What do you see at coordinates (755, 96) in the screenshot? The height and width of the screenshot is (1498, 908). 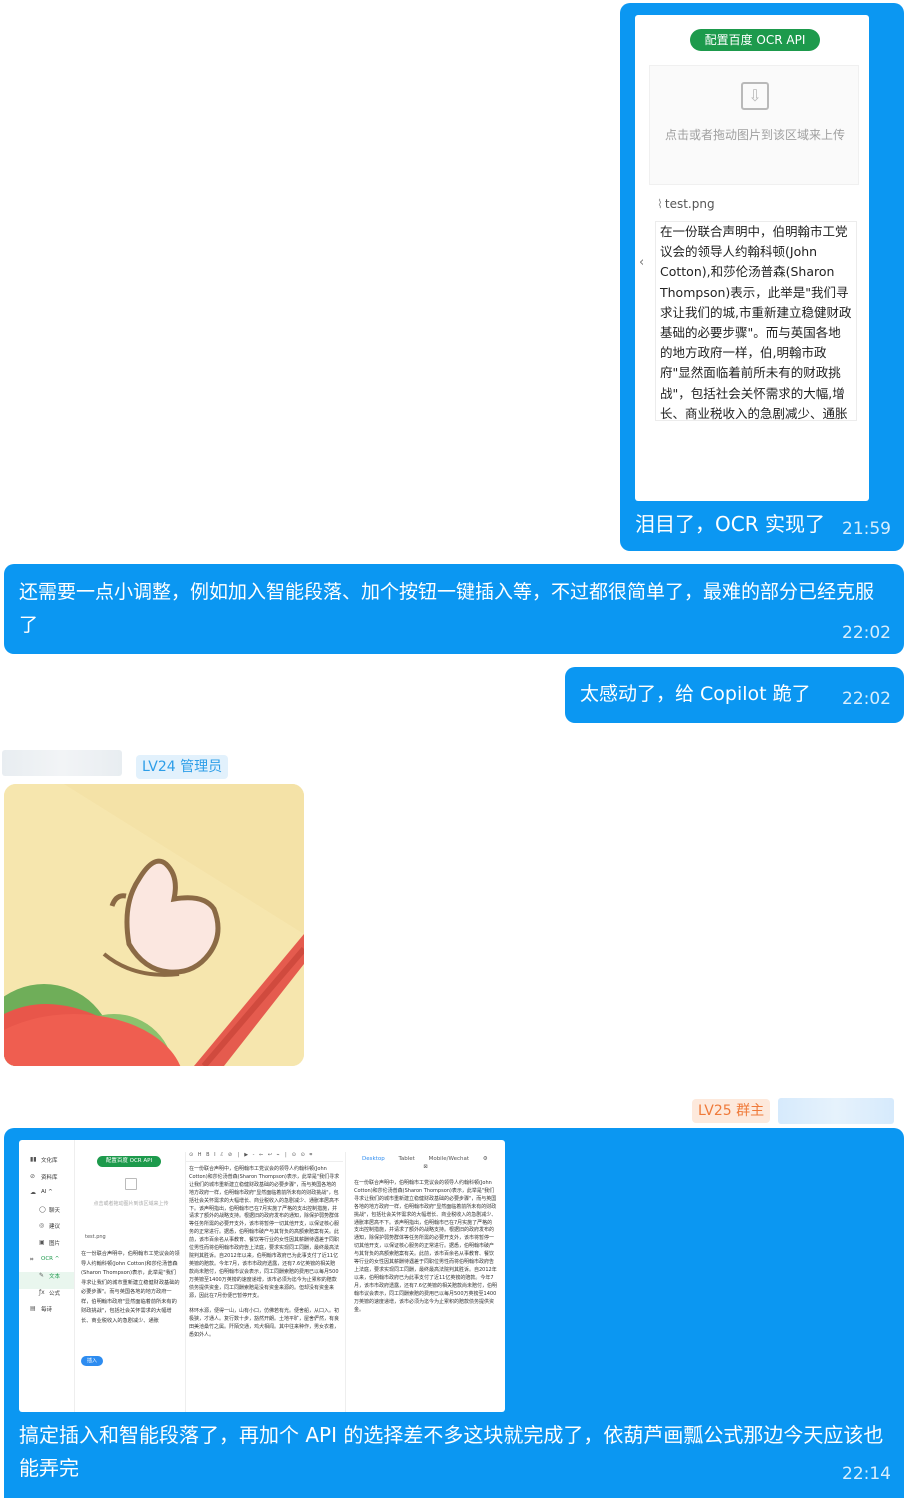 I see `archive-download-icon: ⇩` at bounding box center [755, 96].